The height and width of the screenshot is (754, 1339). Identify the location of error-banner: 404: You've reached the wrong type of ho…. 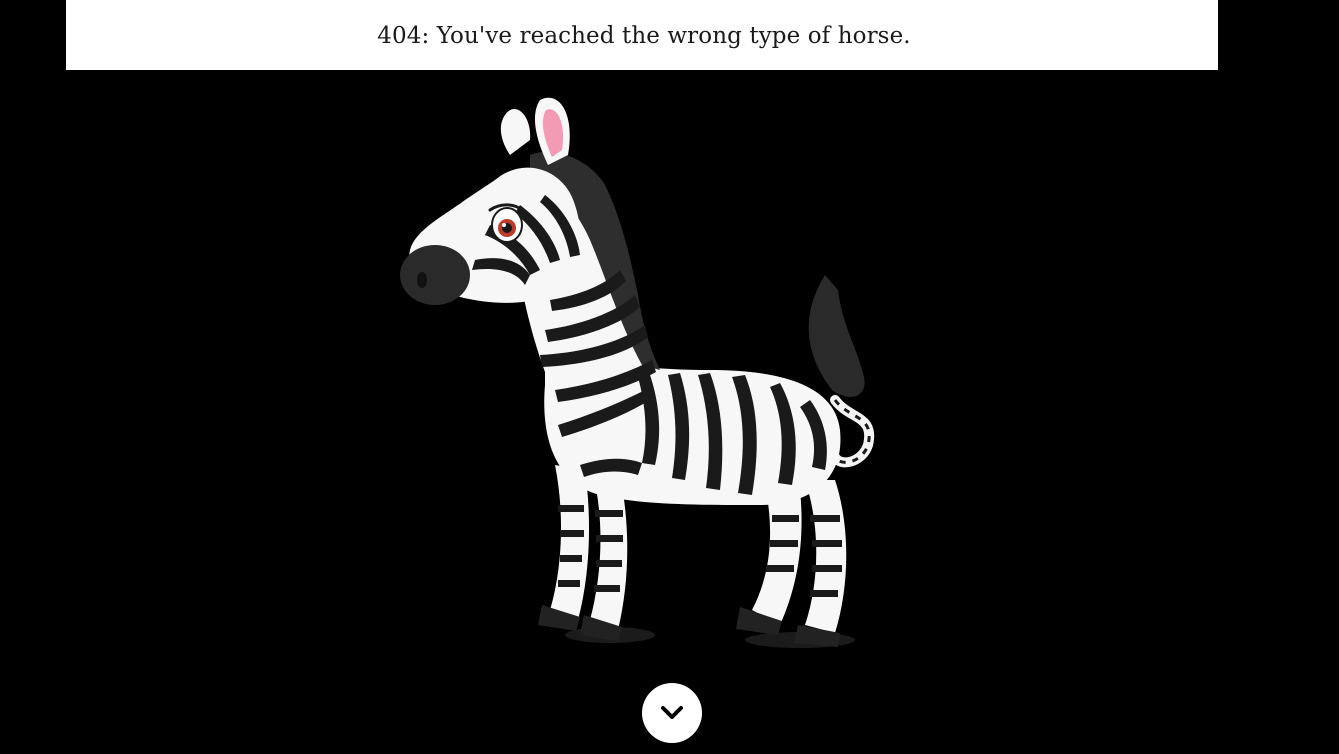
(642, 35).